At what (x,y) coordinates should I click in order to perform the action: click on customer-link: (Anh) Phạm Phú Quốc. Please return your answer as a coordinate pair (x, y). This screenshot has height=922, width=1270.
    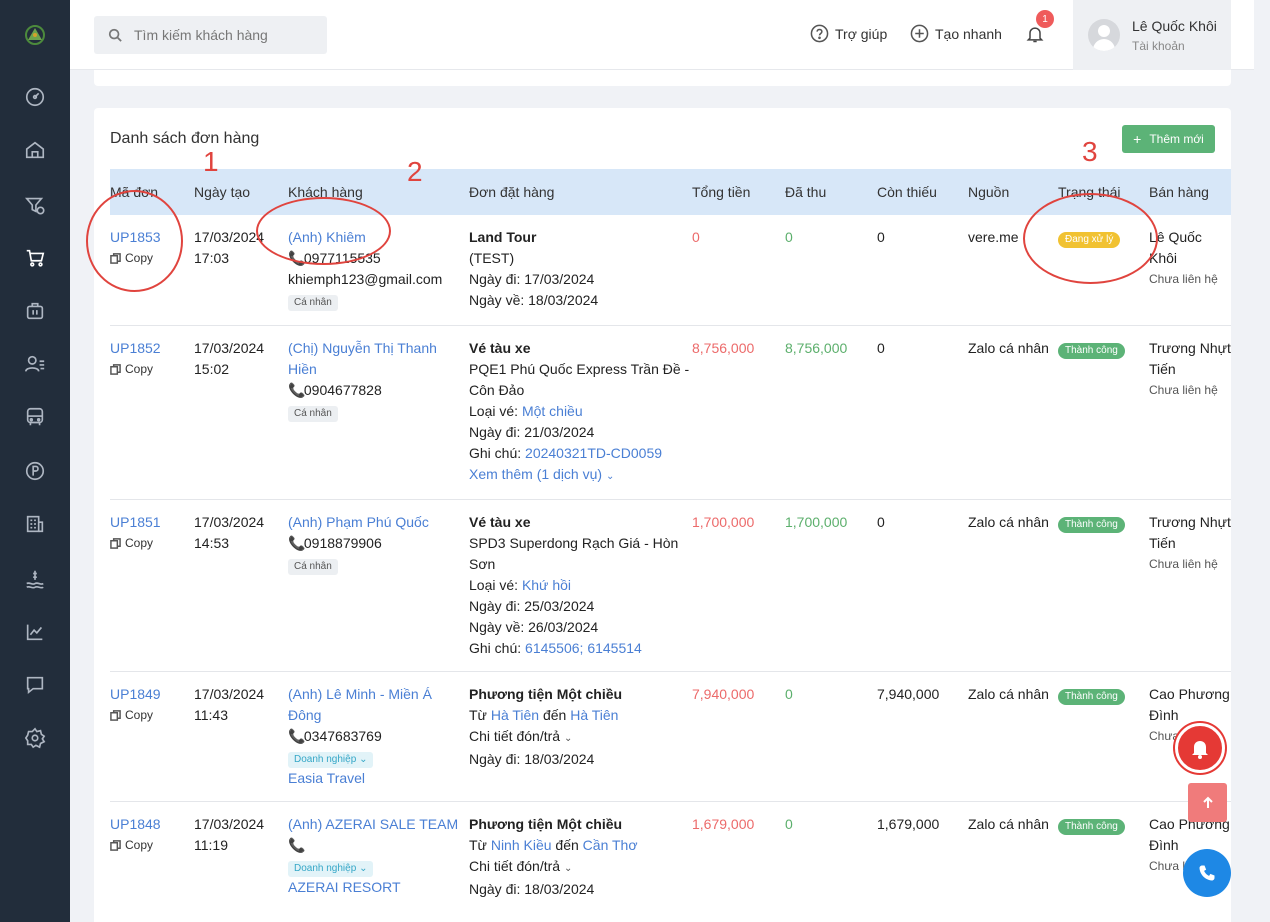
    Looking at the image, I should click on (378, 522).